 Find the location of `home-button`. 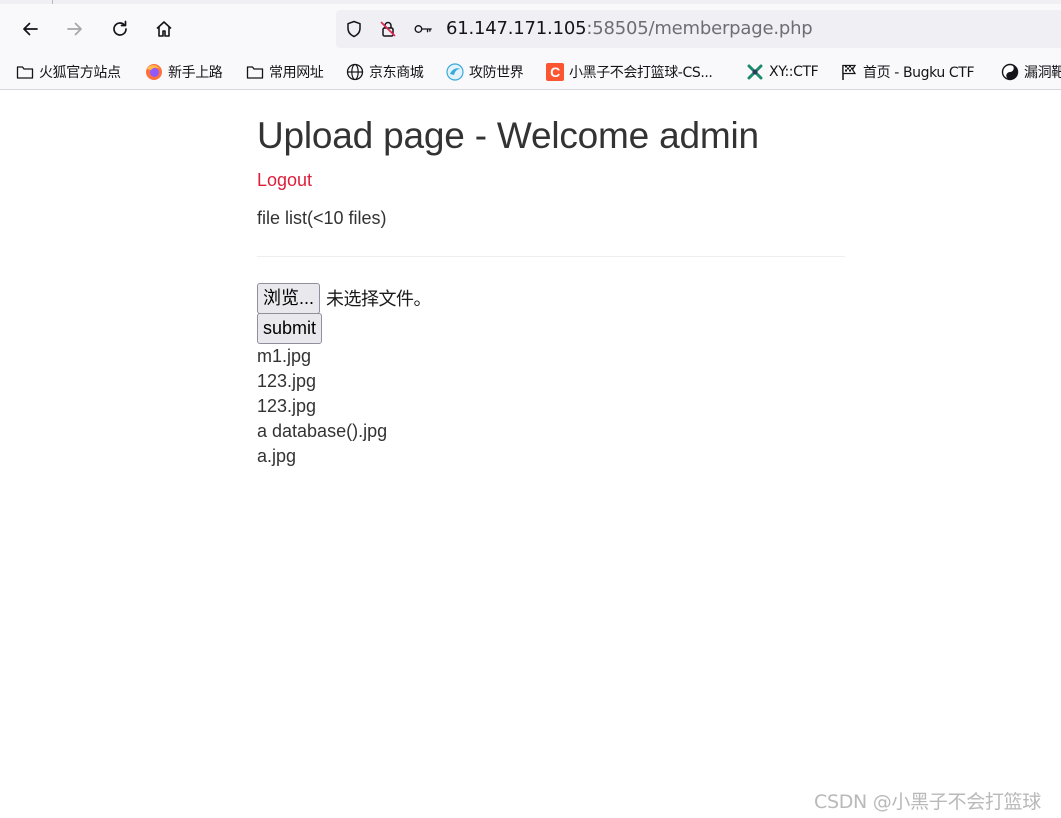

home-button is located at coordinates (164, 29).